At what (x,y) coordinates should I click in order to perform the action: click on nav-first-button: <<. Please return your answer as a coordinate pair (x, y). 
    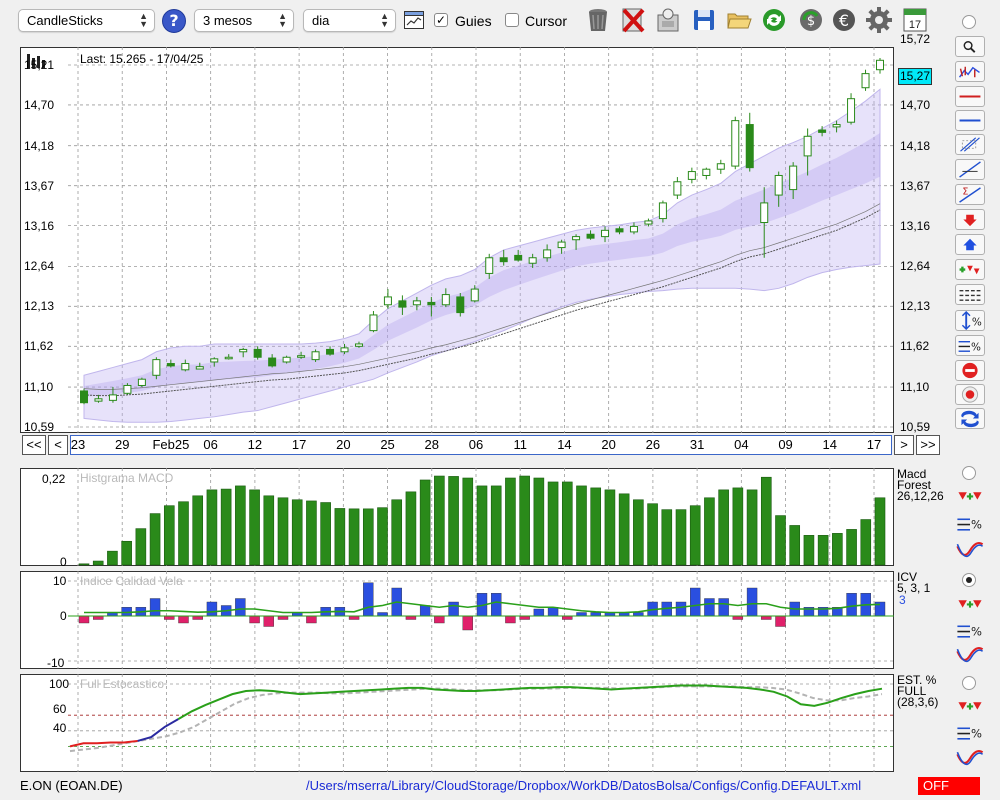
    Looking at the image, I should click on (34, 445).